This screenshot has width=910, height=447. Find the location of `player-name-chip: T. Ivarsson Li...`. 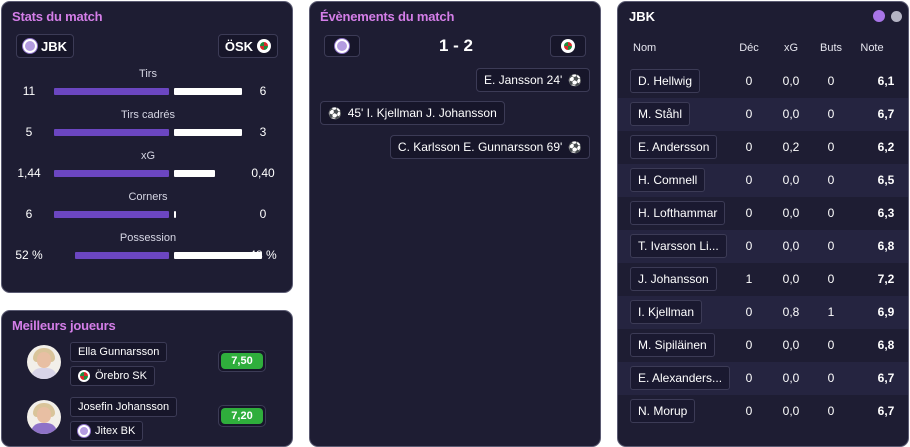

player-name-chip: T. Ivarsson Li... is located at coordinates (678, 246).